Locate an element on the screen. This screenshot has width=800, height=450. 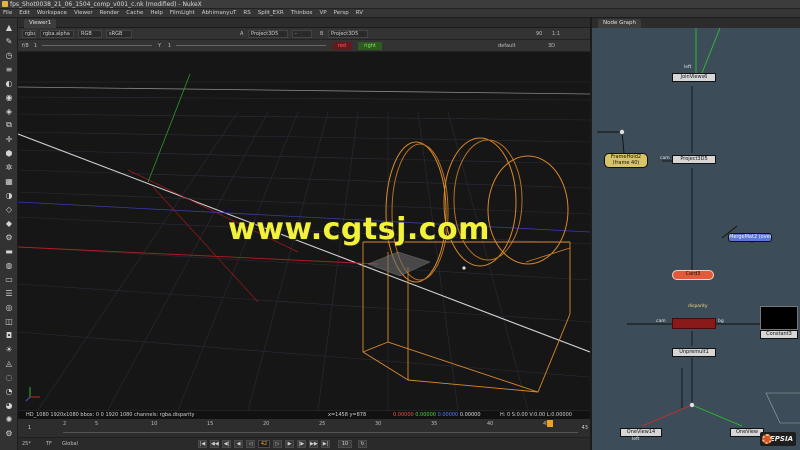
scanline-icon: ◔ is located at coordinates (9, 391).